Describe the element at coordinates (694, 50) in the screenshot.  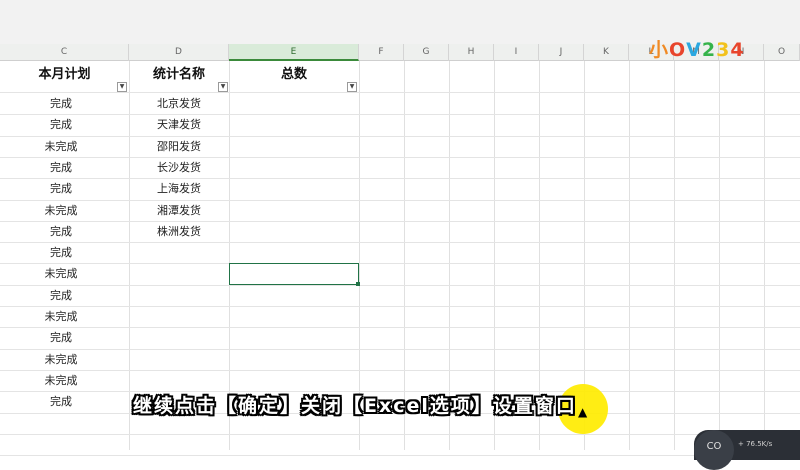
I see `logo-letter: V` at that location.